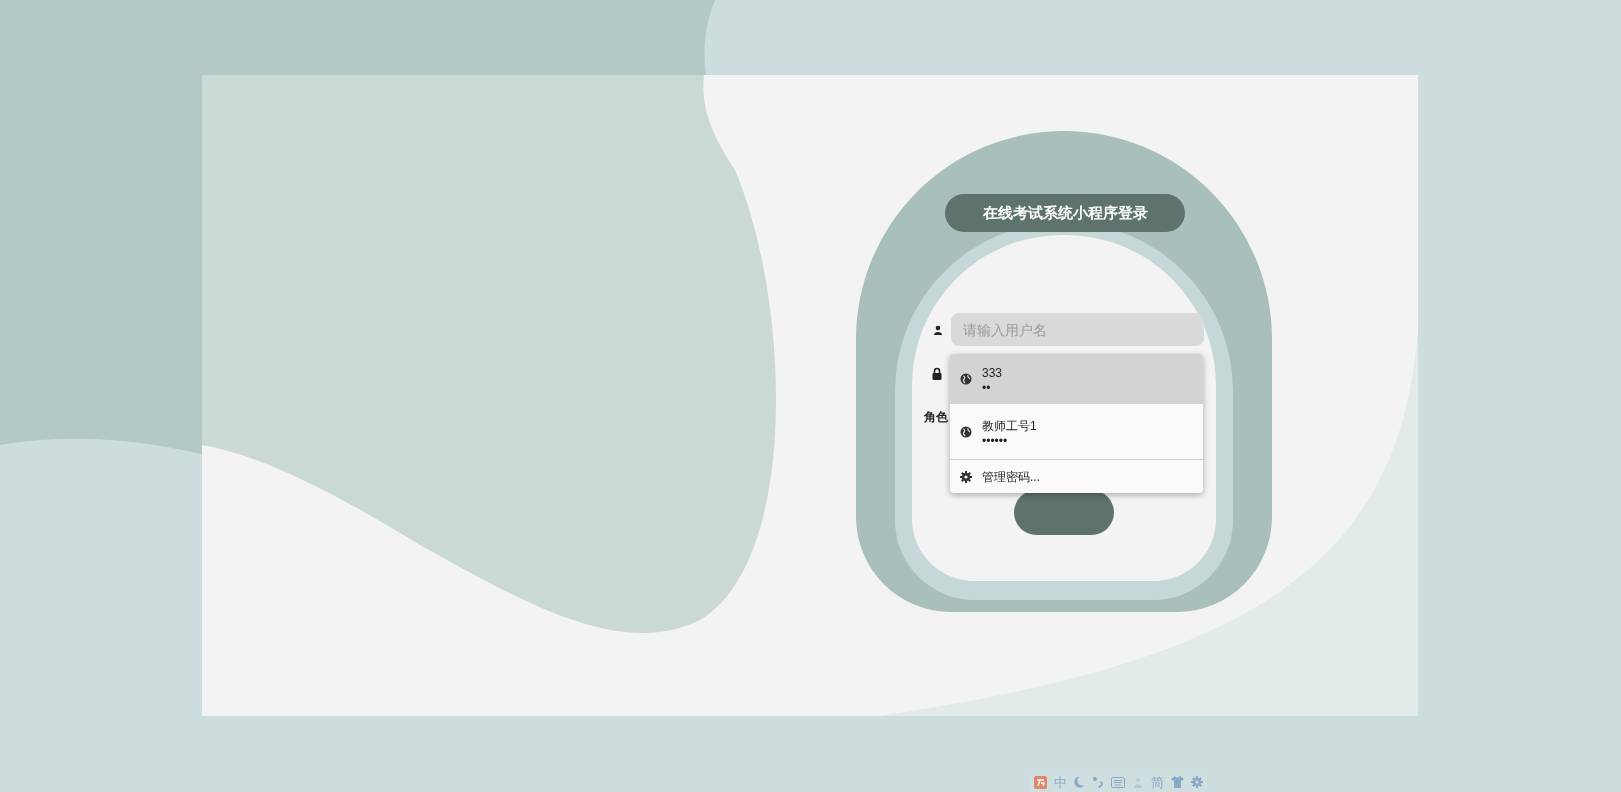  Describe the element at coordinates (1118, 782) in the screenshot. I see `keyboard-icon` at that location.